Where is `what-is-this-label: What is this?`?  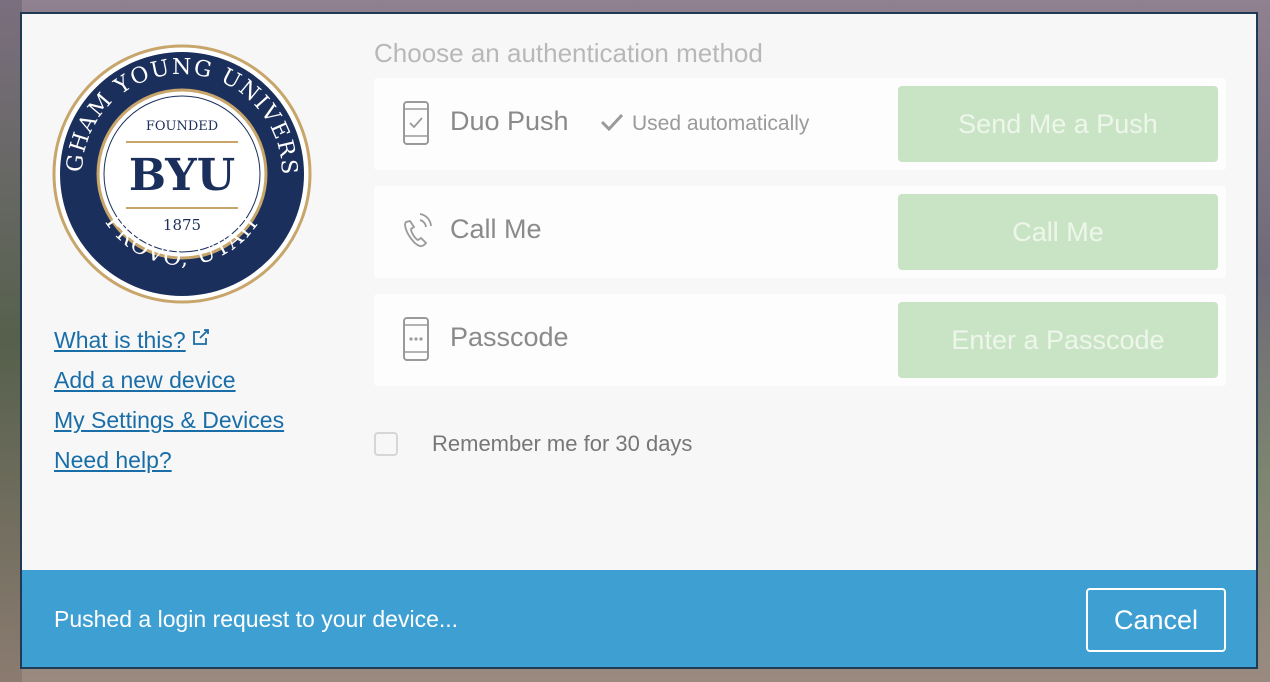
what-is-this-label: What is this? is located at coordinates (120, 340).